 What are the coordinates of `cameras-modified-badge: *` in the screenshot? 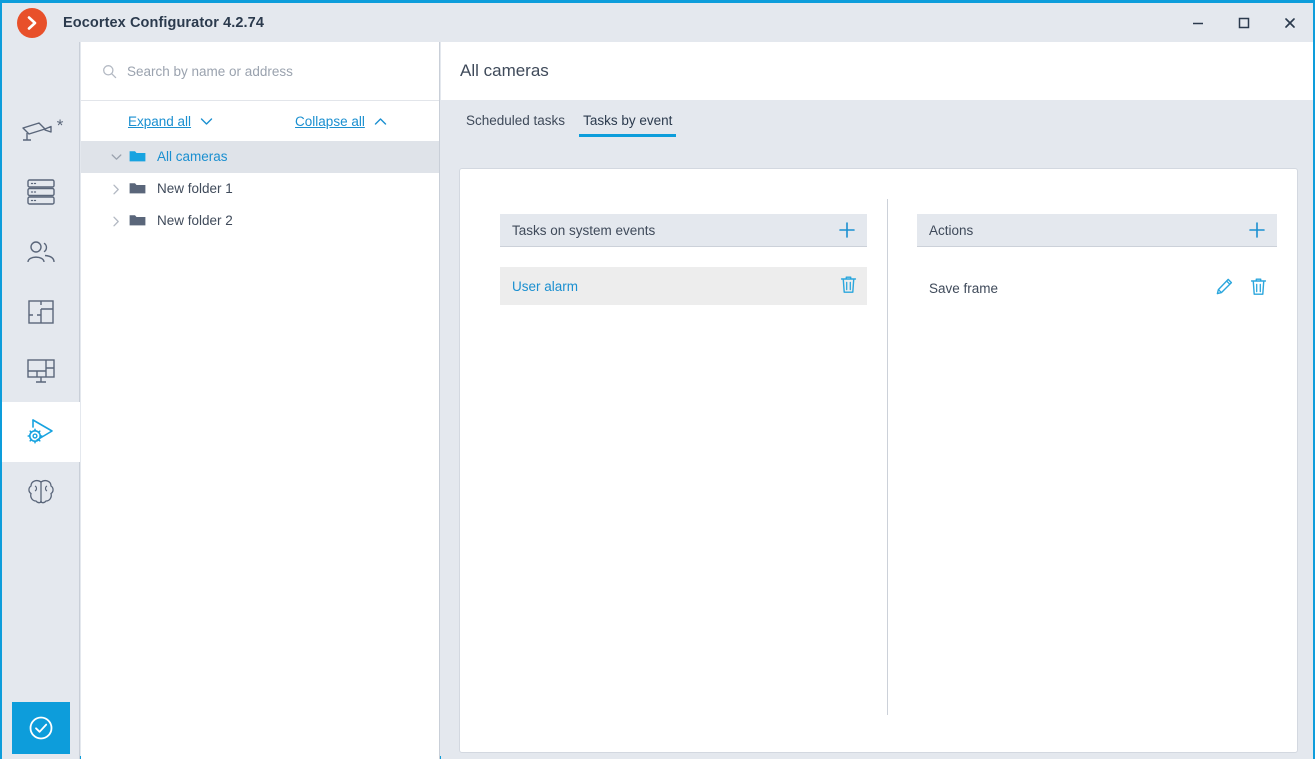 It's located at (60, 125).